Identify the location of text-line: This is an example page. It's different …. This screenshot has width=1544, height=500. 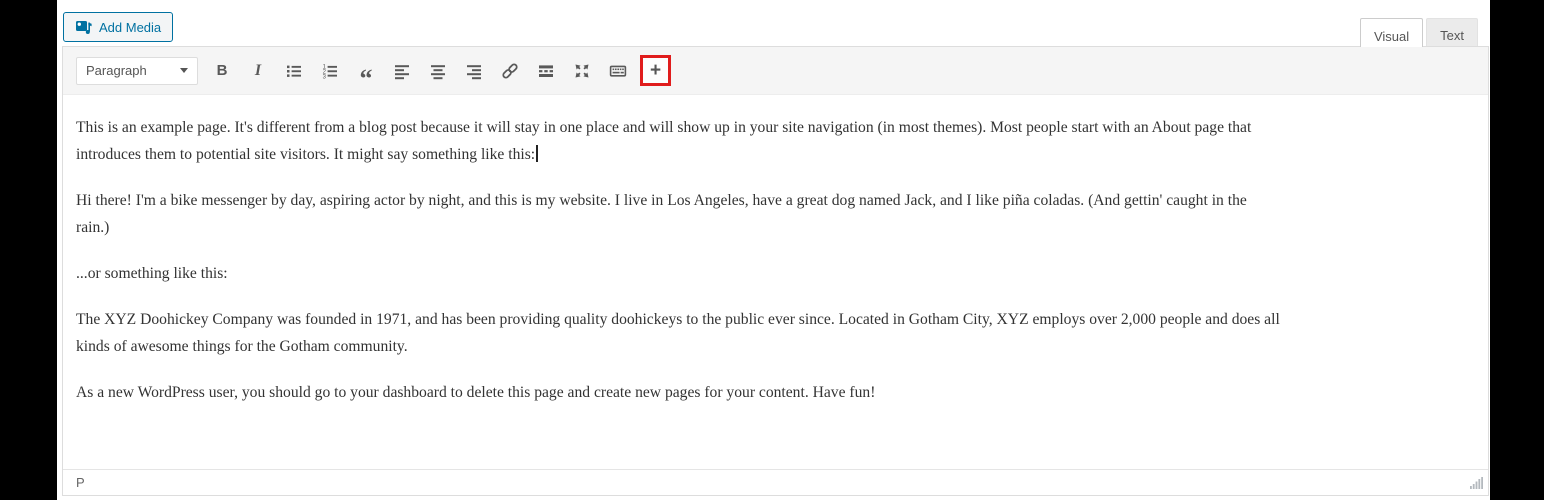
(664, 127).